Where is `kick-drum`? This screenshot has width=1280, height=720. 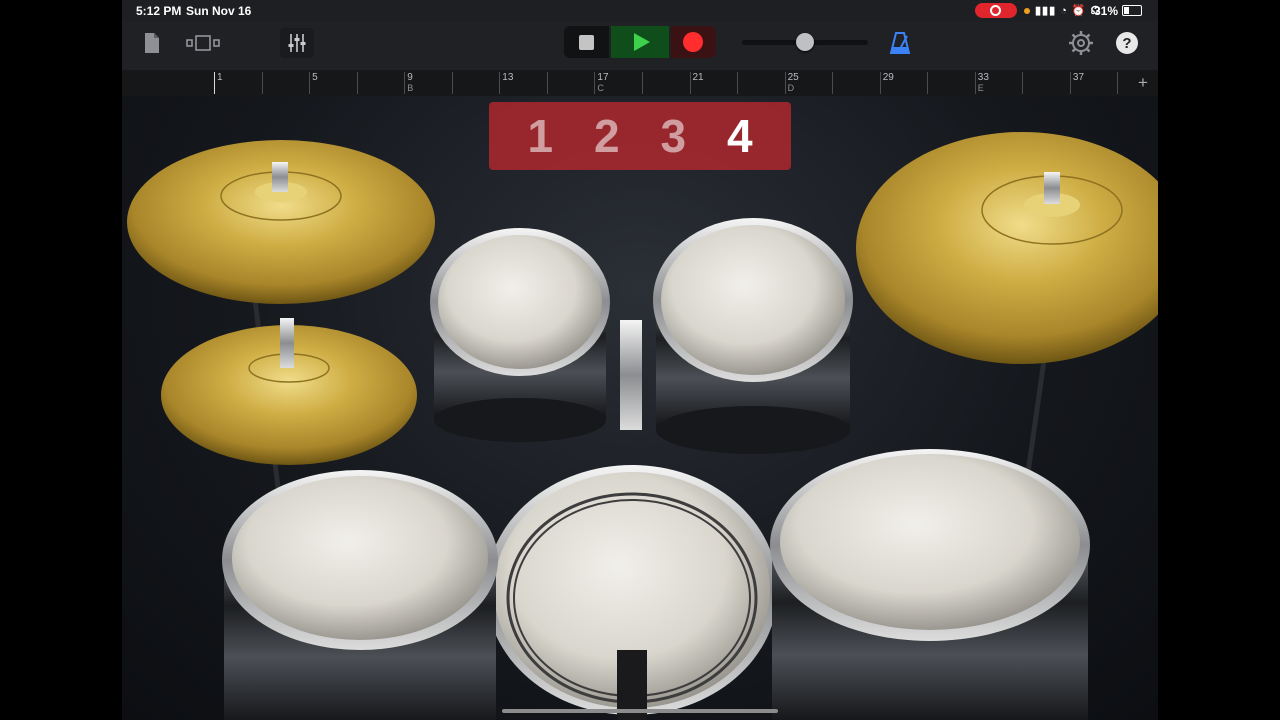
kick-drum is located at coordinates (632, 592).